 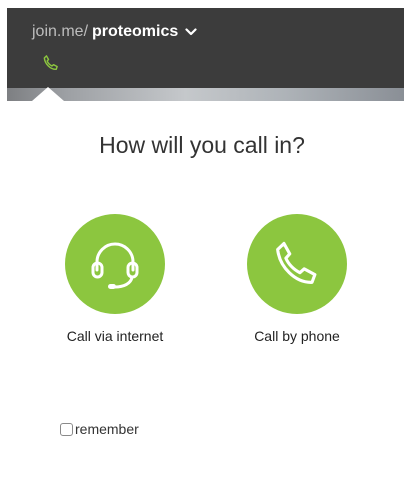 What do you see at coordinates (60, 31) in the screenshot?
I see `room-prefix: join.me/` at bounding box center [60, 31].